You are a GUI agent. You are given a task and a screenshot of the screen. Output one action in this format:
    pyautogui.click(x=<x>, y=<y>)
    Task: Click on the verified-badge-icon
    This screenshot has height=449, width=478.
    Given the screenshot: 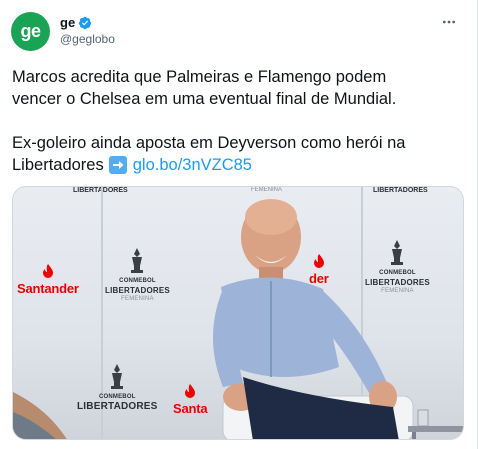 What is the action you would take?
    pyautogui.click(x=85, y=23)
    